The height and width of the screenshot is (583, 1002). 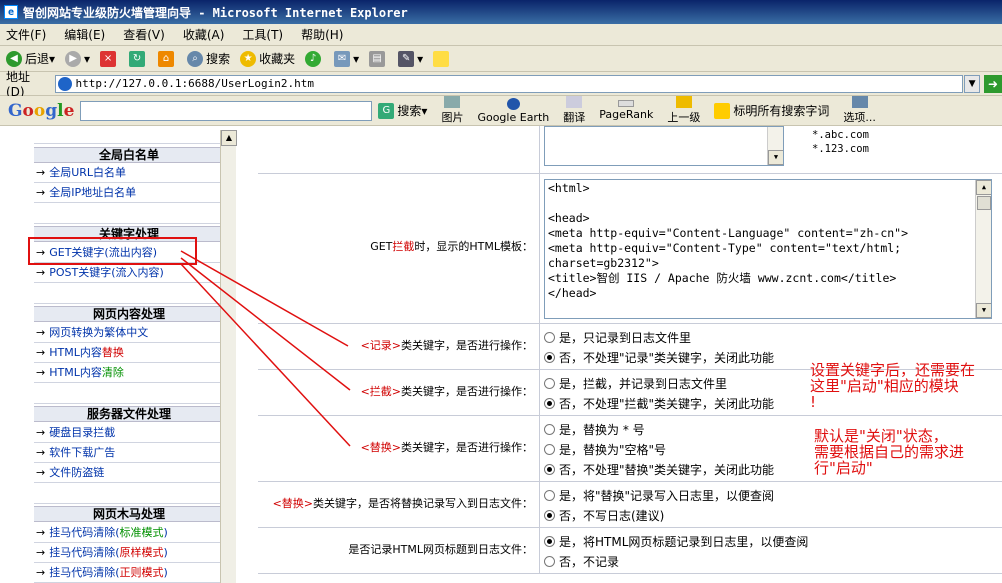 What do you see at coordinates (399, 149) in the screenshot?
I see `domain-label` at bounding box center [399, 149].